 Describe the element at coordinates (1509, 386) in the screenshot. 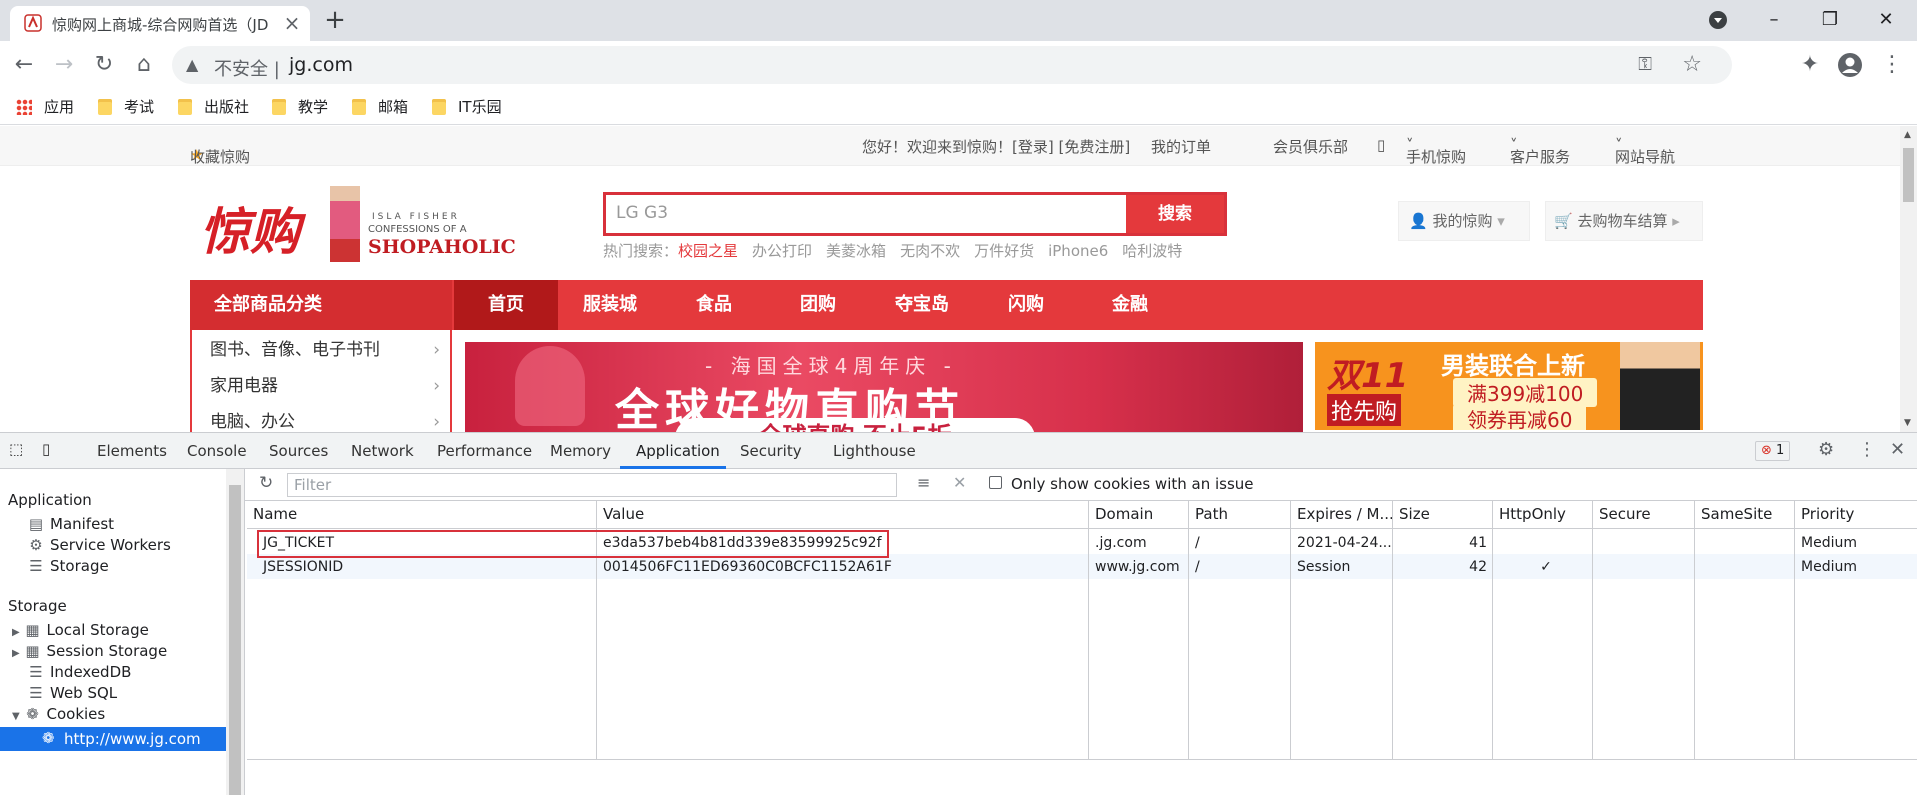

I see `side-banner: 双11 抢先购 男装联合上新 满399减100 领券再减60` at that location.